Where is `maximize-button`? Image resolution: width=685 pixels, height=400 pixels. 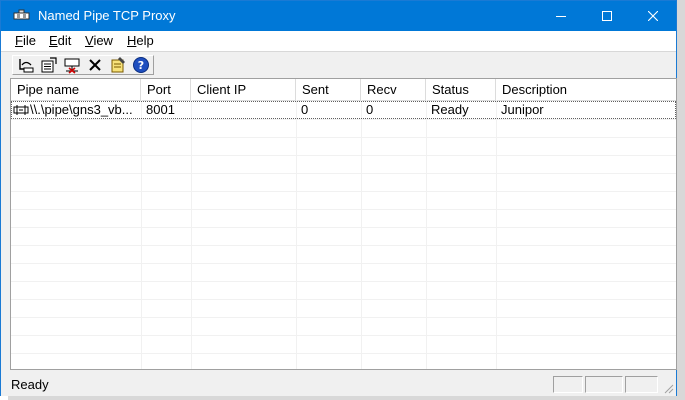
maximize-button is located at coordinates (607, 16).